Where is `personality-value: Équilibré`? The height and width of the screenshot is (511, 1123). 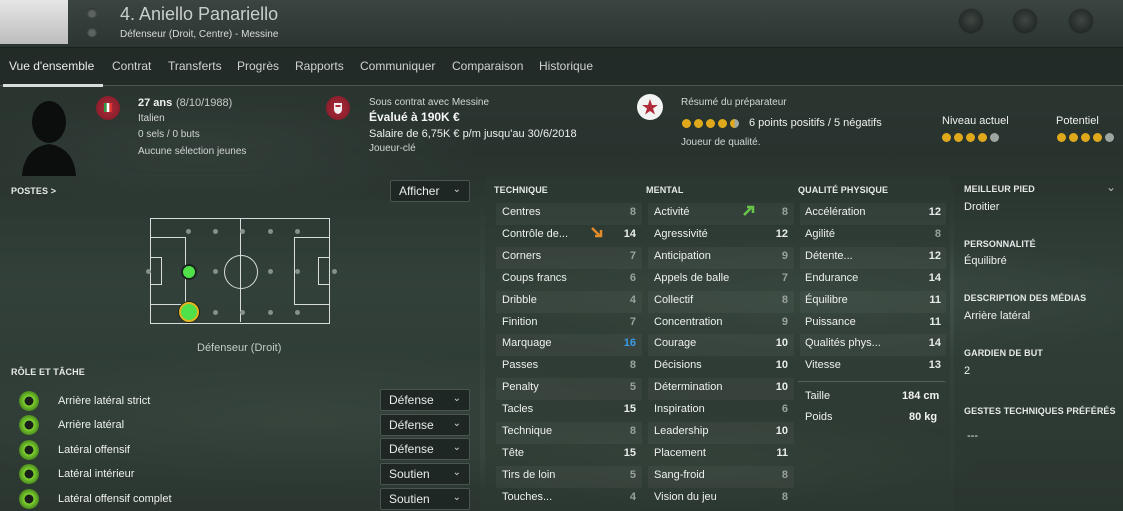
personality-value: Équilibré is located at coordinates (985, 261).